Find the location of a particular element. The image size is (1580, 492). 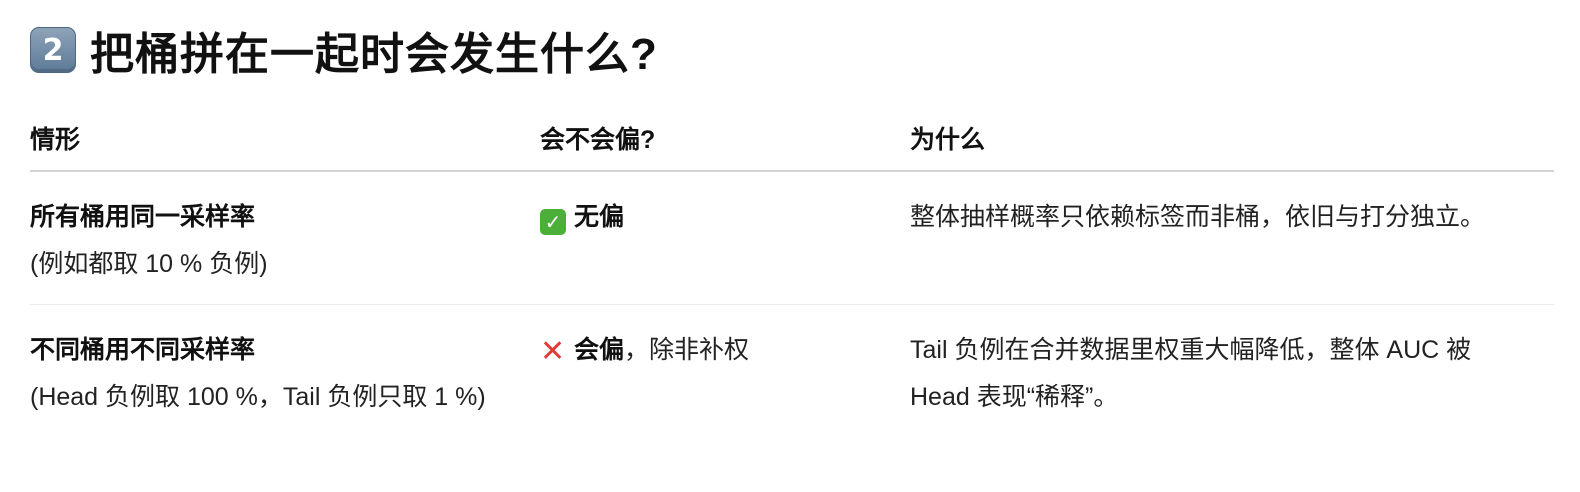

verdict-extra: ，除非补权 is located at coordinates (687, 350).